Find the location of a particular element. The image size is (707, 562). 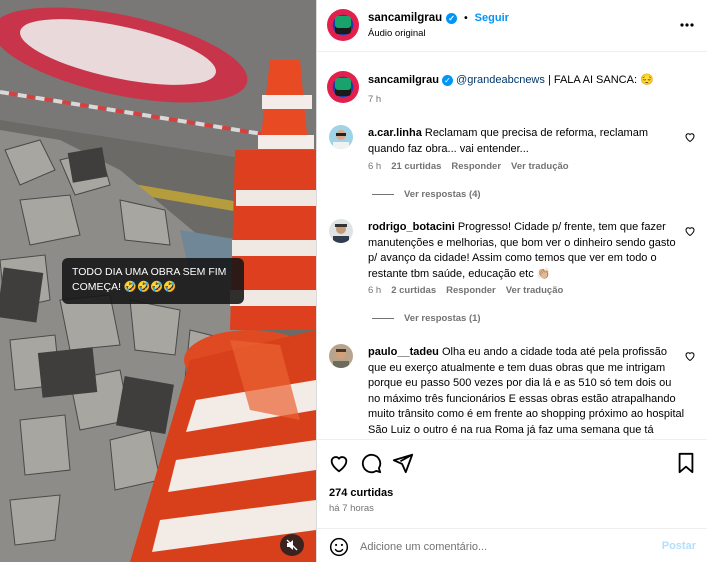

author-avatar is located at coordinates (343, 25).